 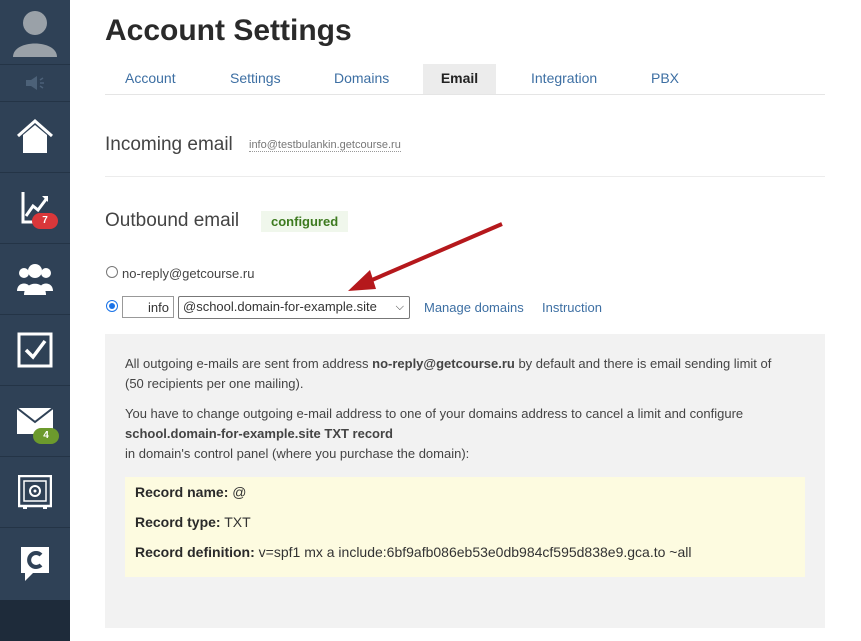 I want to click on sidebar-footer, so click(x=35, y=620).